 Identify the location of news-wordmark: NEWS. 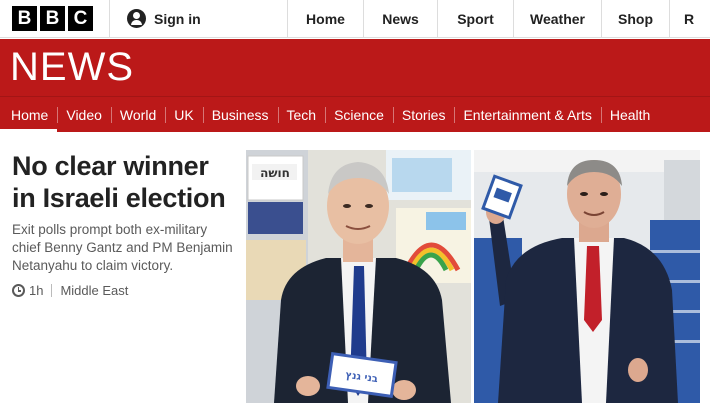
(72, 67).